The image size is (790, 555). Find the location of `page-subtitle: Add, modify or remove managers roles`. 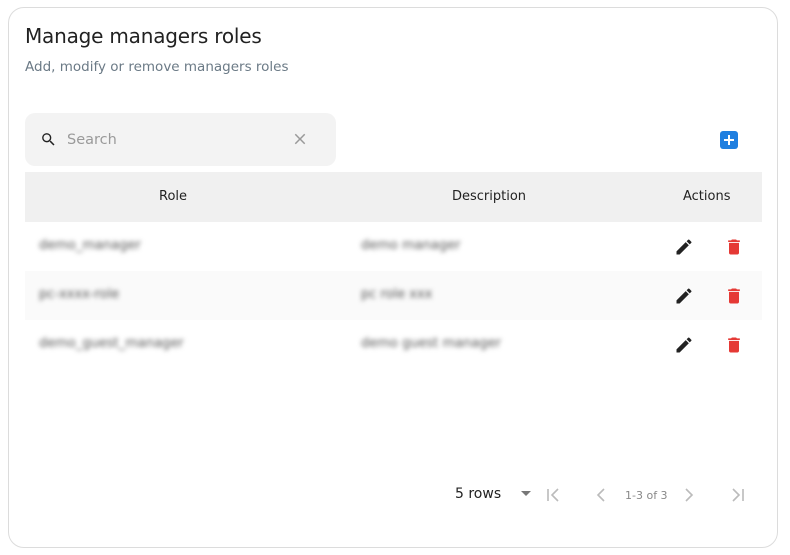

page-subtitle: Add, modify or remove managers roles is located at coordinates (157, 67).